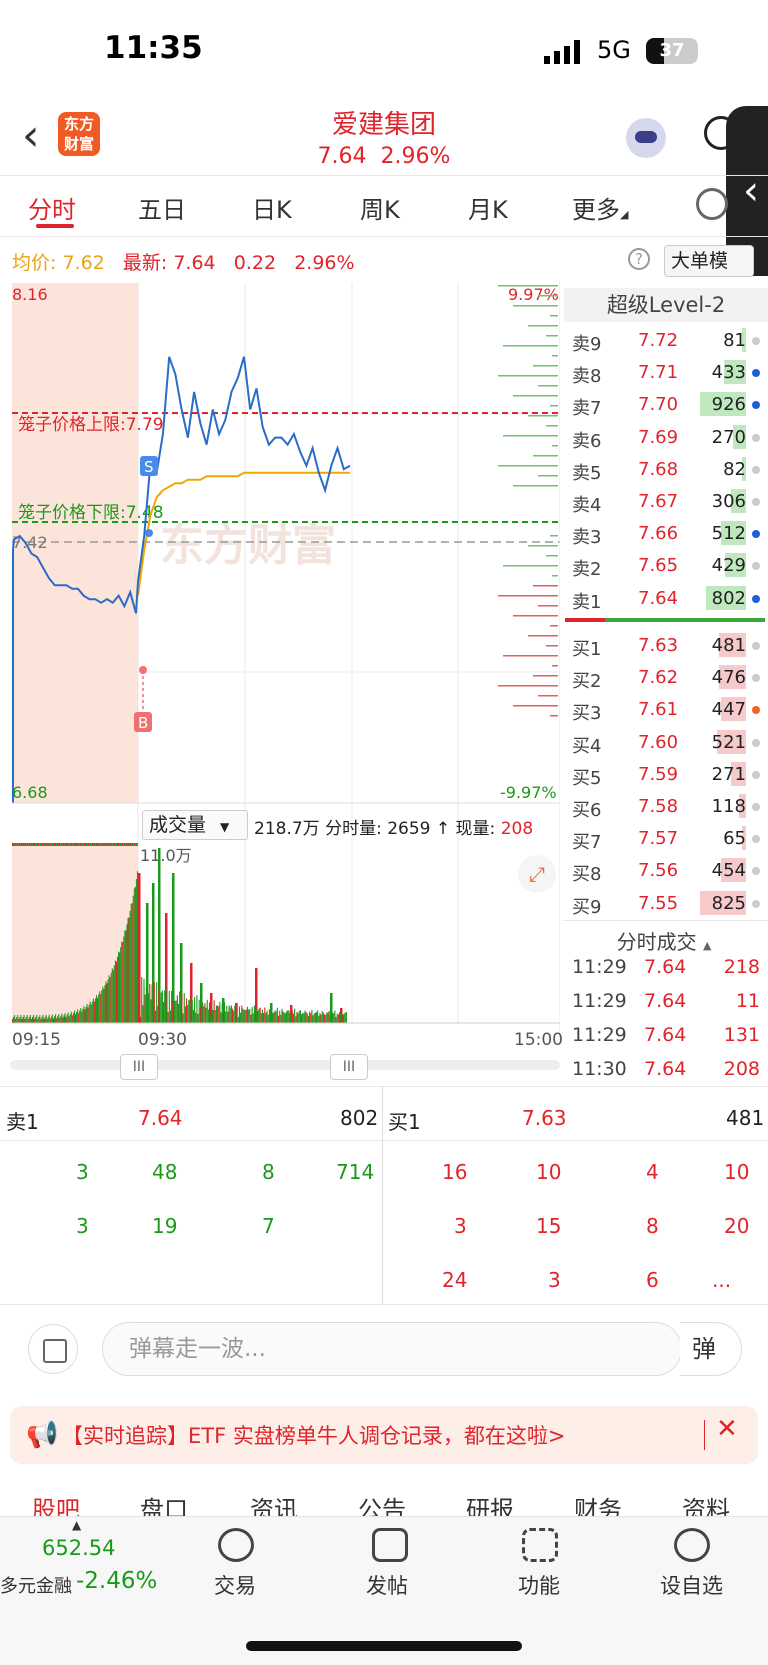  What do you see at coordinates (409, 829) in the screenshot?
I see `minute-vol: 2659` at bounding box center [409, 829].